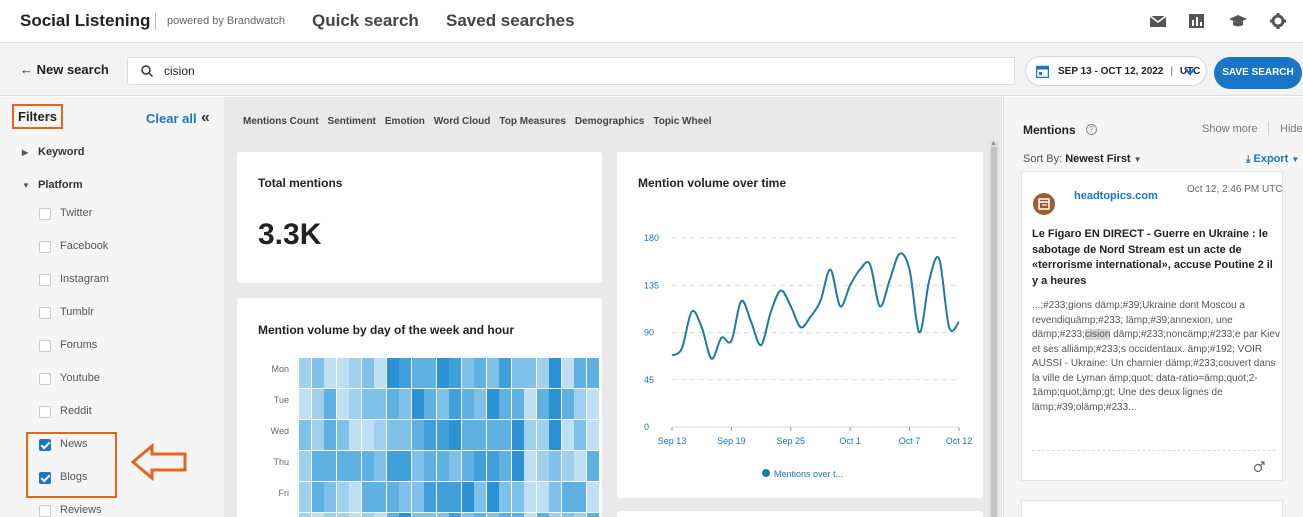 The width and height of the screenshot is (1303, 517). Describe the element at coordinates (571, 71) in the screenshot. I see `search-input: cision` at that location.